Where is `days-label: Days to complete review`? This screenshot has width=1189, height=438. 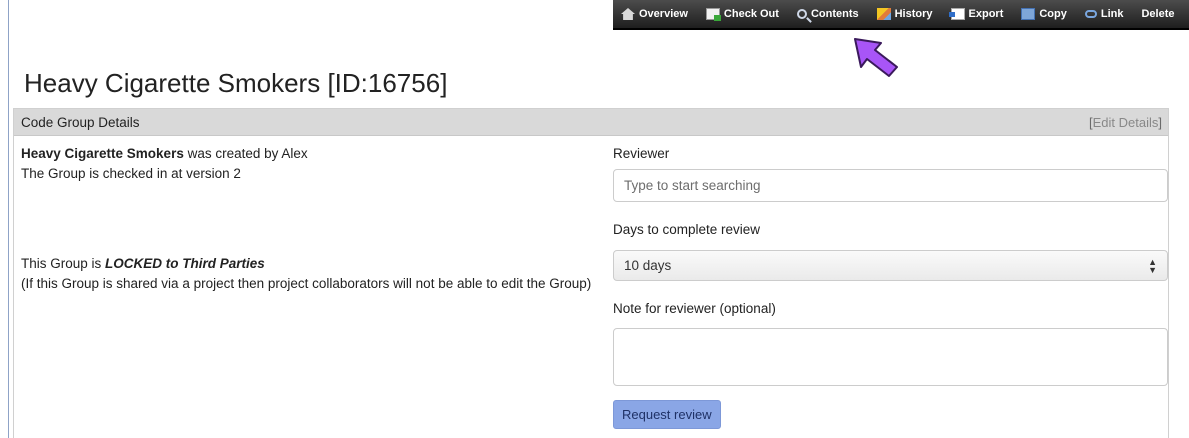 days-label: Days to complete review is located at coordinates (687, 229).